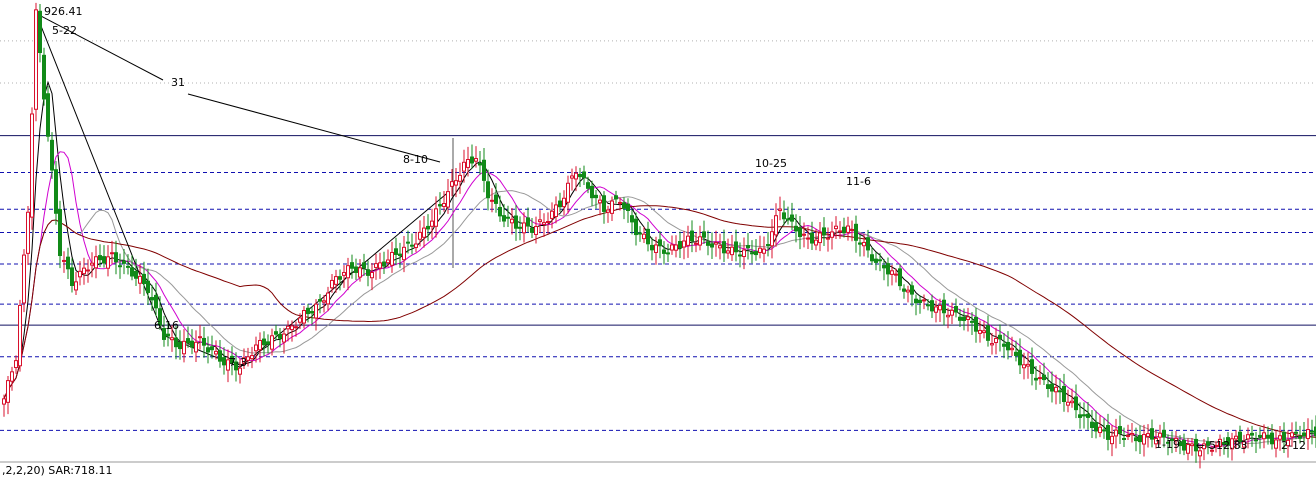  Describe the element at coordinates (1293, 445) in the screenshot. I see `date-label-2-12: 2-12` at that location.